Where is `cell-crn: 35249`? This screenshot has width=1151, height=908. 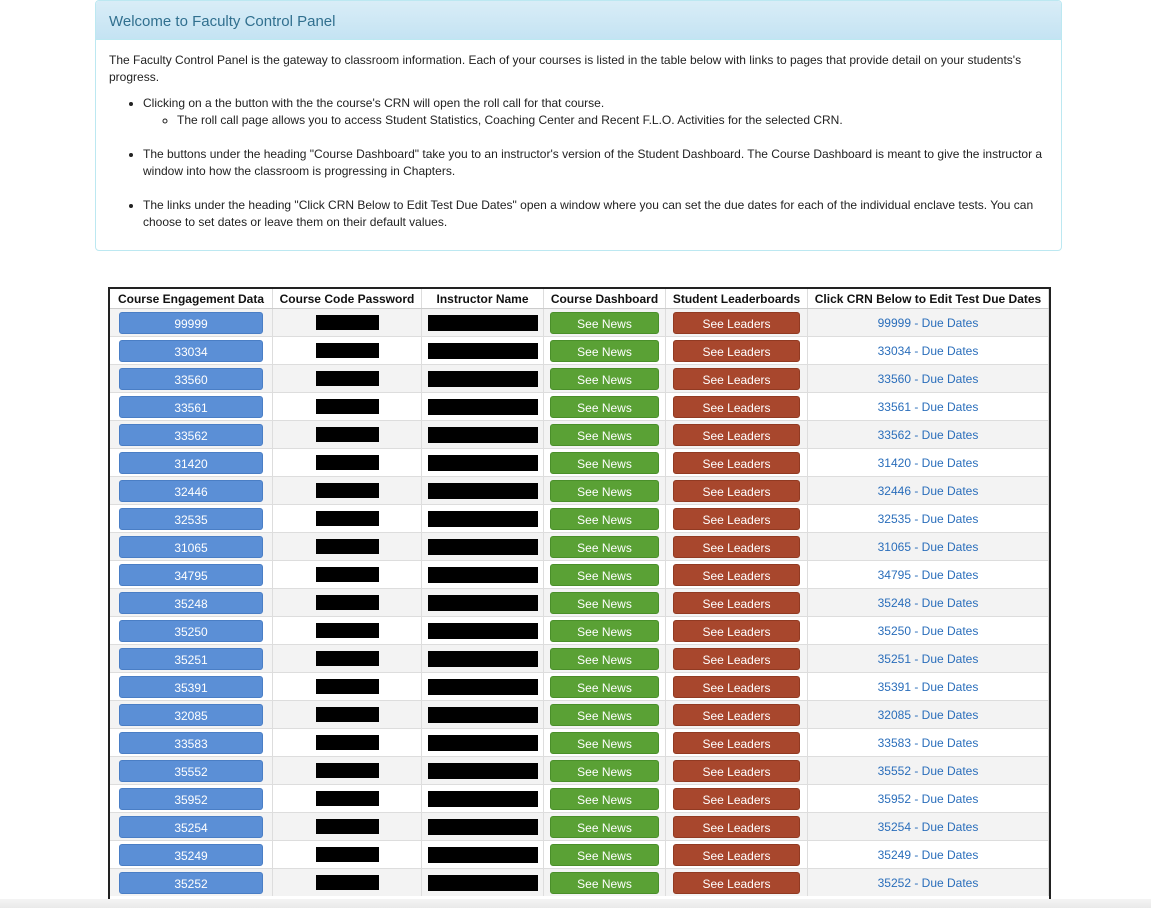
cell-crn: 35249 is located at coordinates (191, 854).